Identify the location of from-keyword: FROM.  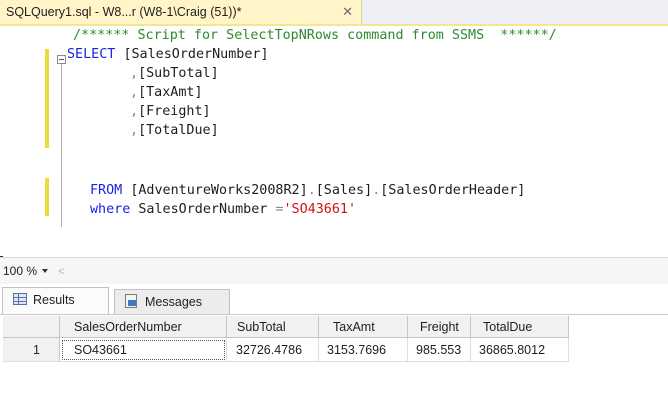
(106, 190).